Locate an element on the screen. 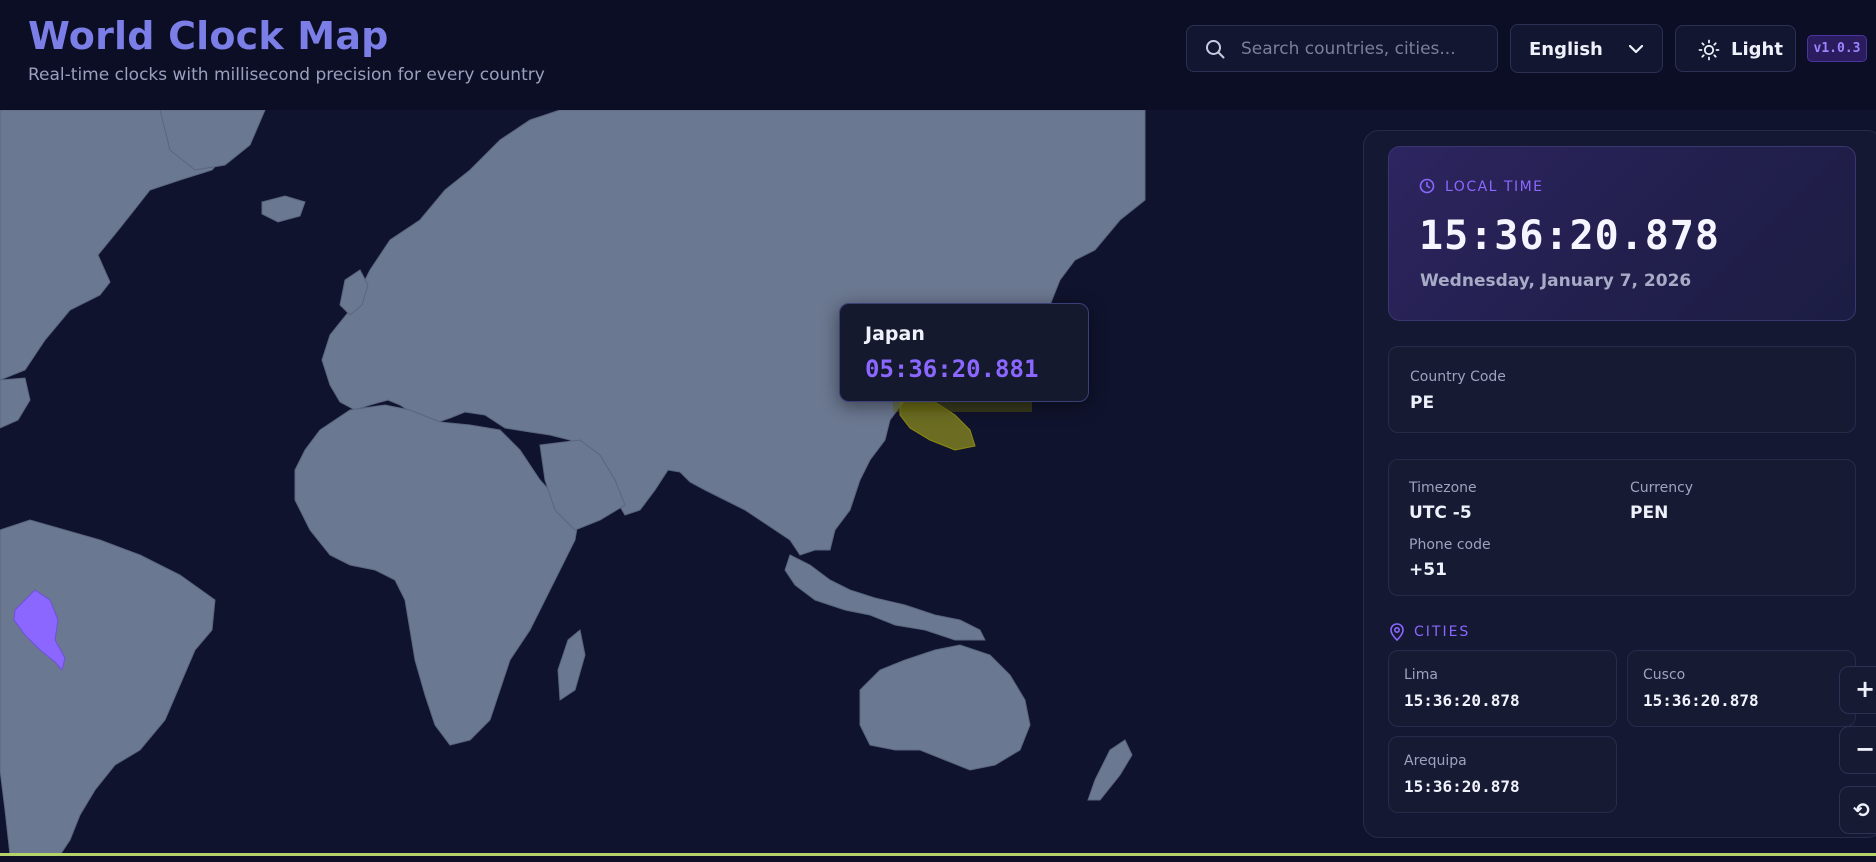 This screenshot has width=1876, height=862. country-code-card: Country Code PE is located at coordinates (1622, 389).